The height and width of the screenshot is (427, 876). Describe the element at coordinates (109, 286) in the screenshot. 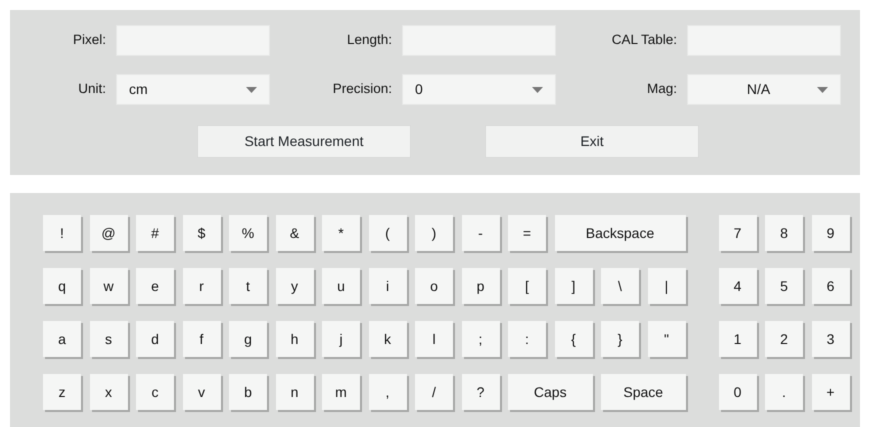

I see `key-button: w` at that location.